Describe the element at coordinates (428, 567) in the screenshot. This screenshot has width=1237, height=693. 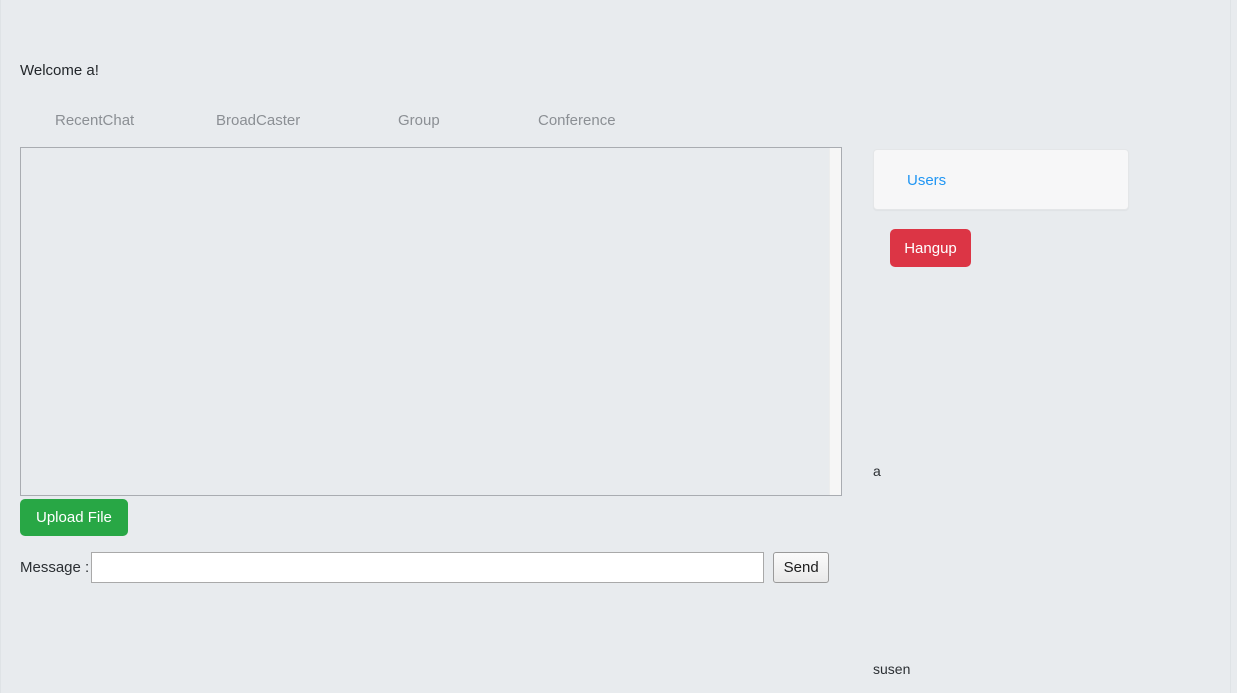
I see `message-input` at that location.